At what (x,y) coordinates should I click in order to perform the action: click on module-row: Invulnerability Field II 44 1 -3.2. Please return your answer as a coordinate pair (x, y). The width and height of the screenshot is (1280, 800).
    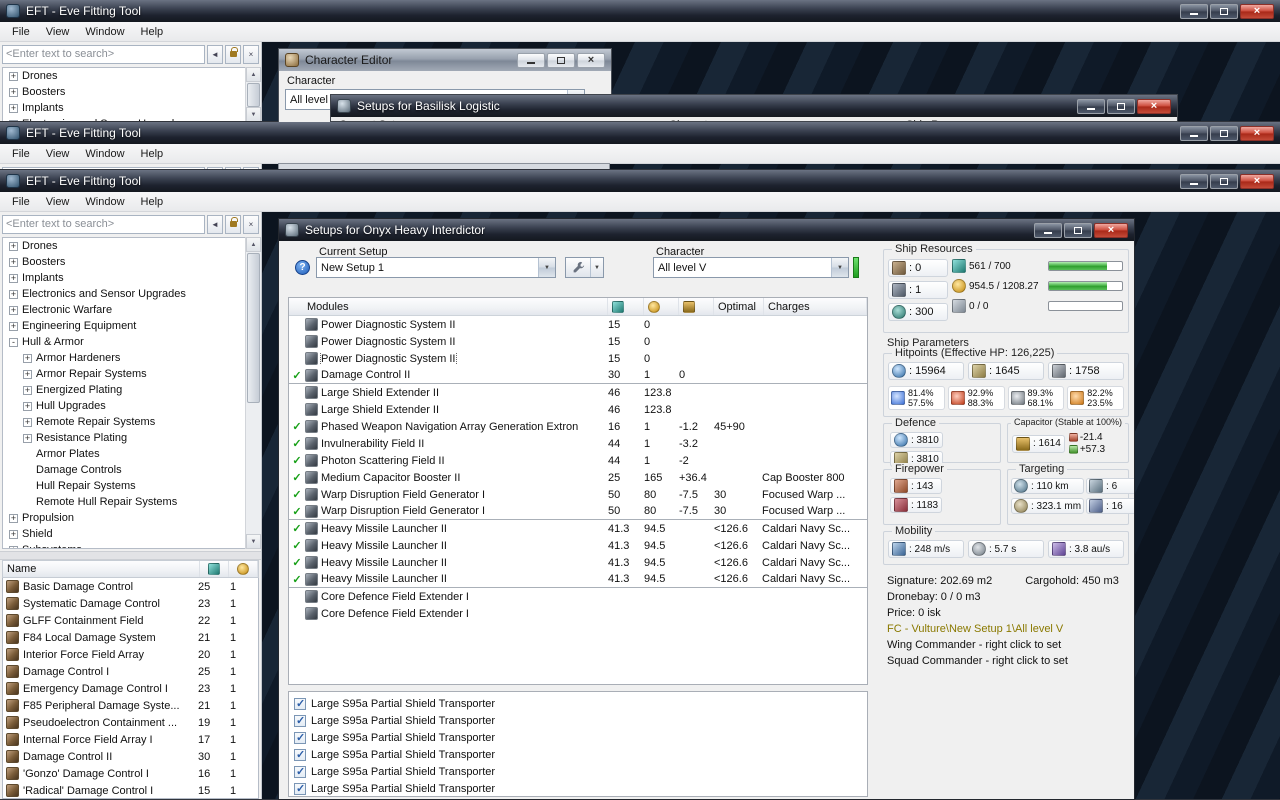
    Looking at the image, I should click on (578, 443).